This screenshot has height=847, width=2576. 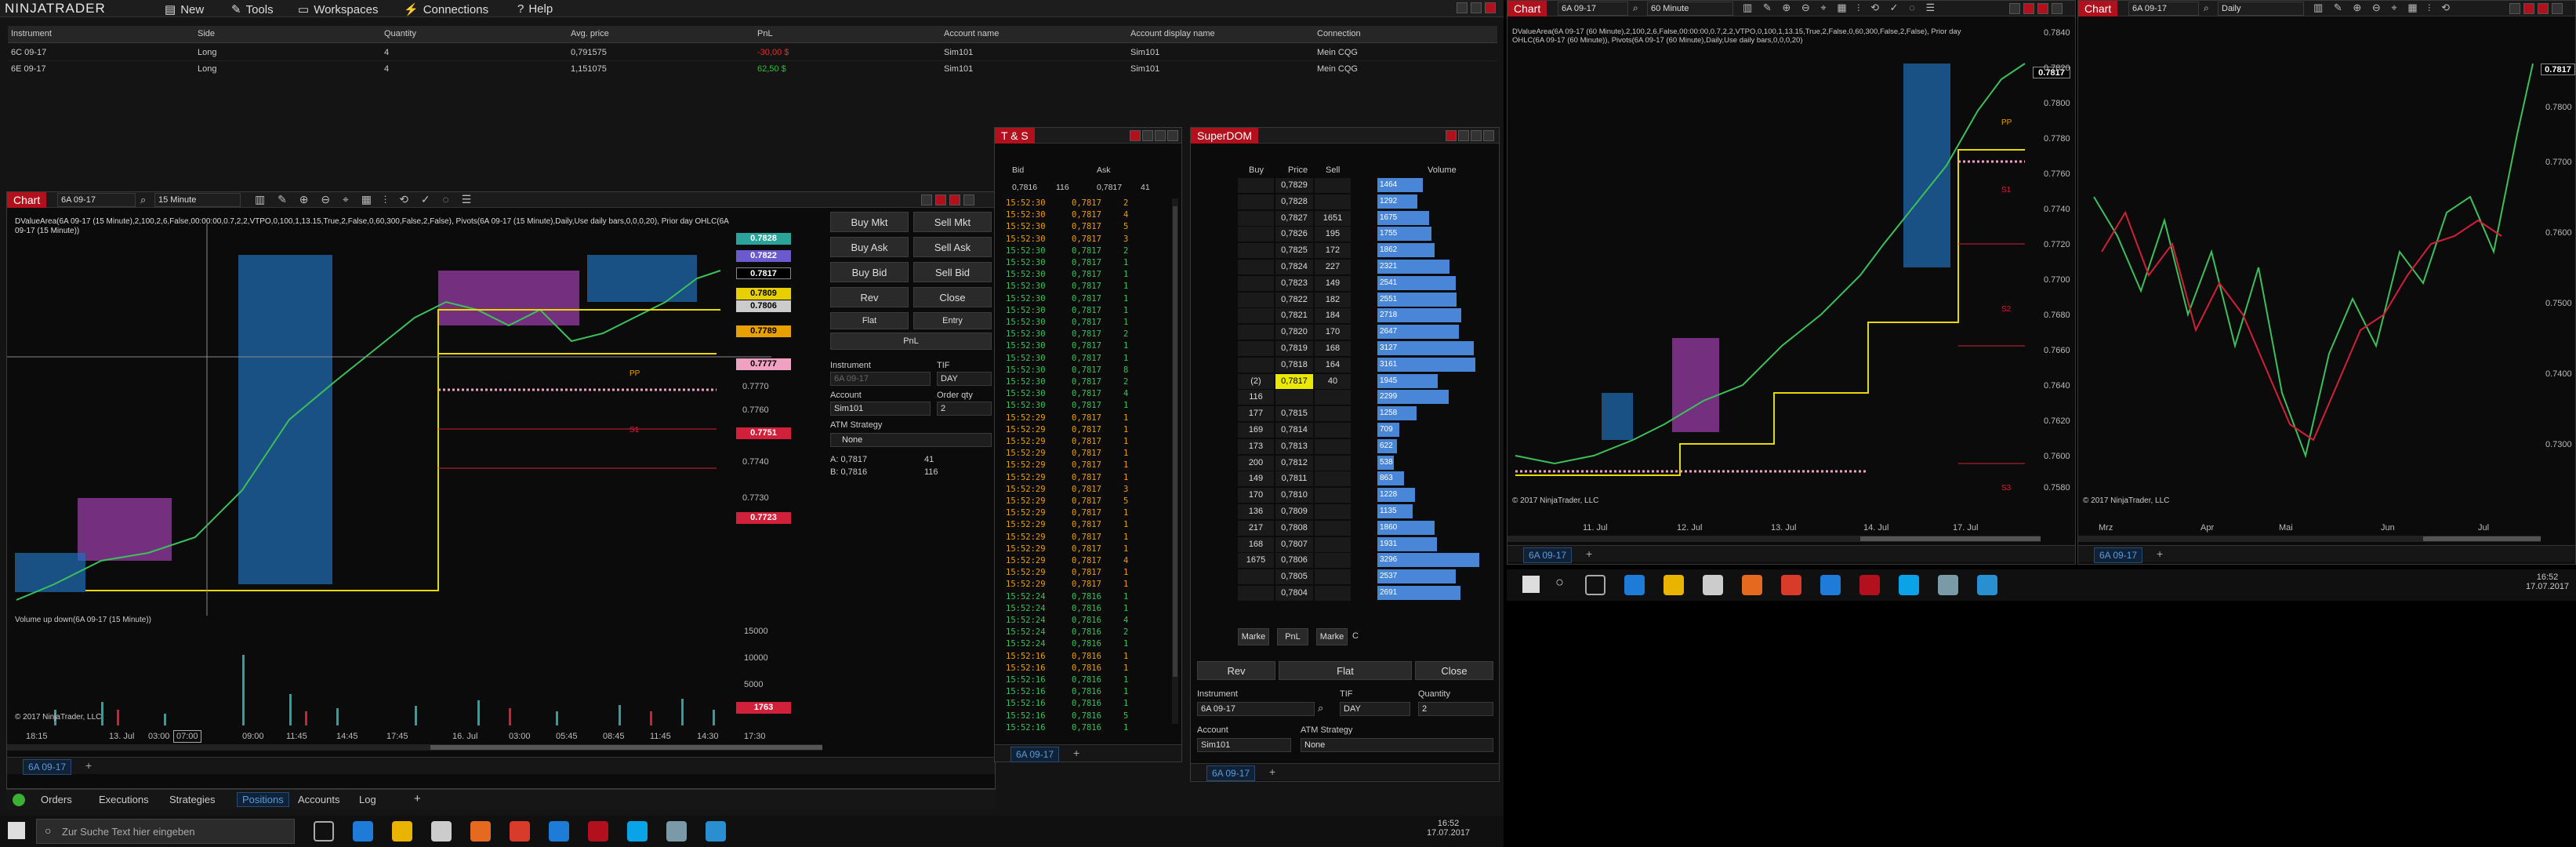 I want to click on tab-executions: Executions, so click(x=124, y=799).